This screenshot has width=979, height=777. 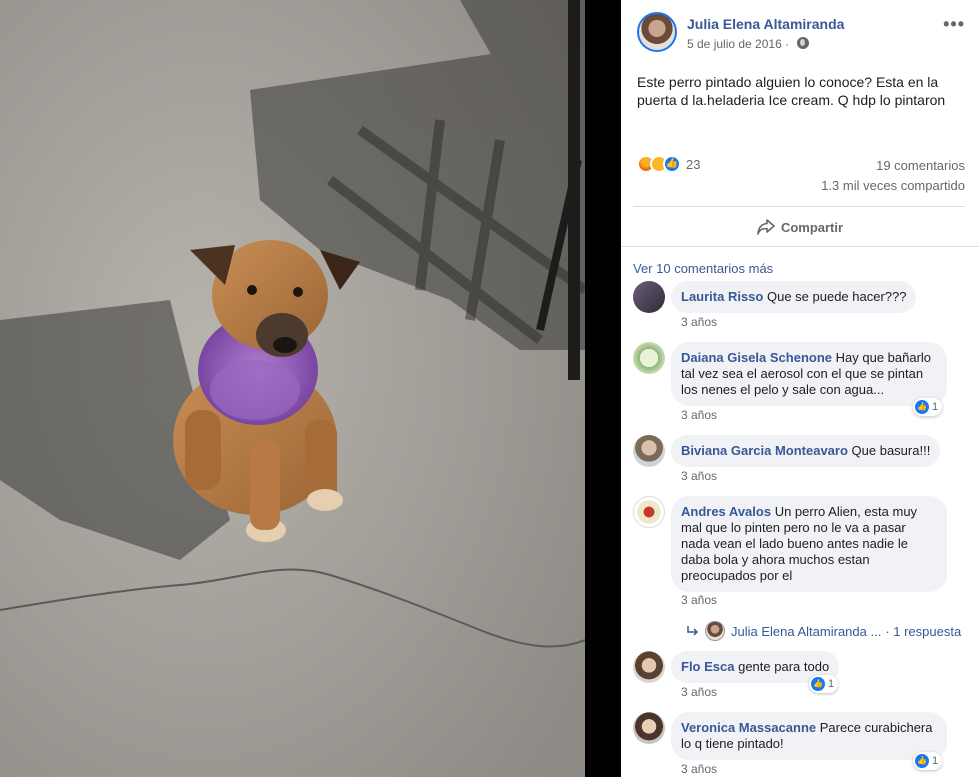 I want to click on view-more-comments-link: Ver 10 comentarios más, so click(x=703, y=268).